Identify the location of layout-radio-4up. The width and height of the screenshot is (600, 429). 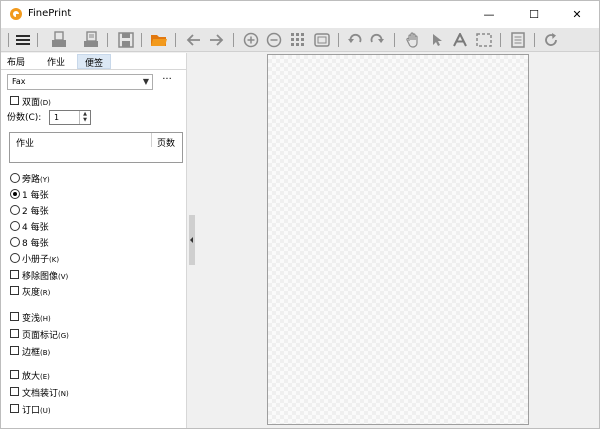
(15, 226).